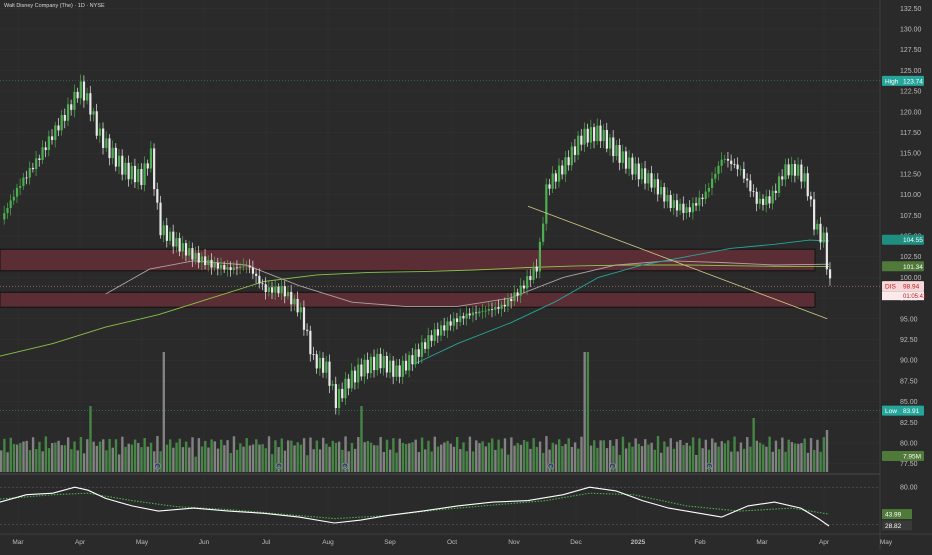  Describe the element at coordinates (909, 423) in the screenshot. I see `price-tick-label: 82.50` at that location.